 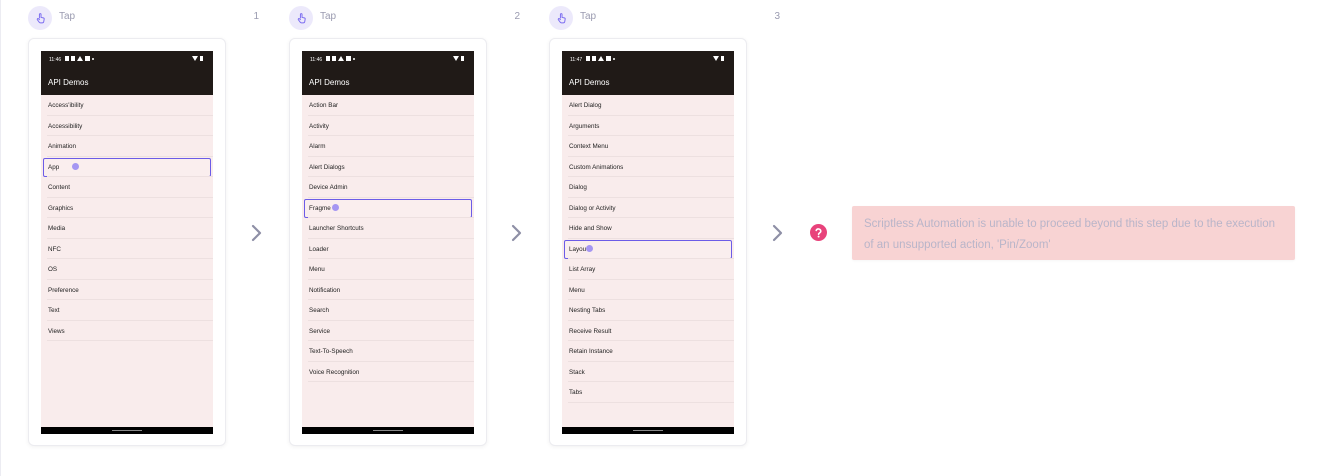 What do you see at coordinates (648, 351) in the screenshot?
I see `list-item: Retain Instance` at bounding box center [648, 351].